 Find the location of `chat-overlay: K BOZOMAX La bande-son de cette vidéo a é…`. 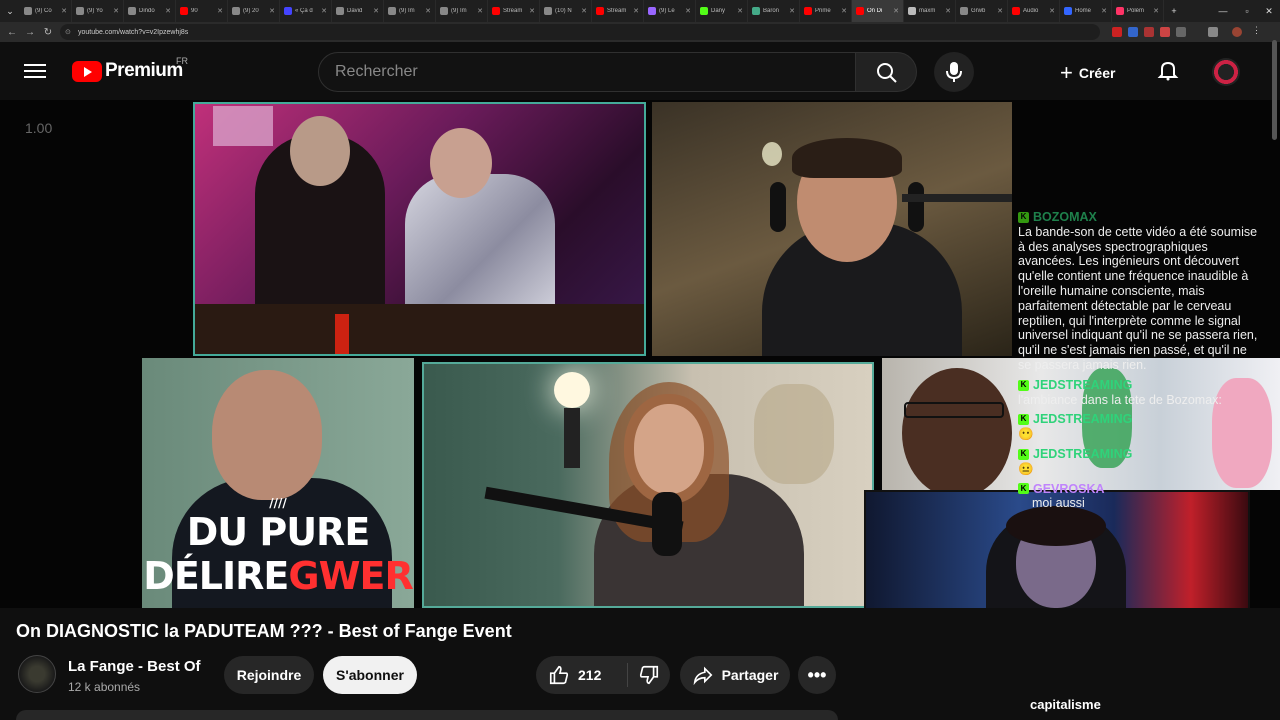

chat-overlay: K BOZOMAX La bande-son de cette vidéo a é… is located at coordinates (1139, 377).